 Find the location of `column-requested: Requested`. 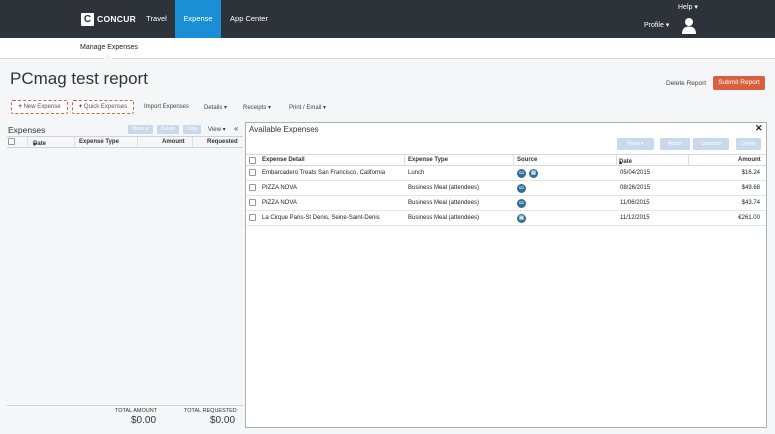

column-requested: Requested is located at coordinates (222, 142).